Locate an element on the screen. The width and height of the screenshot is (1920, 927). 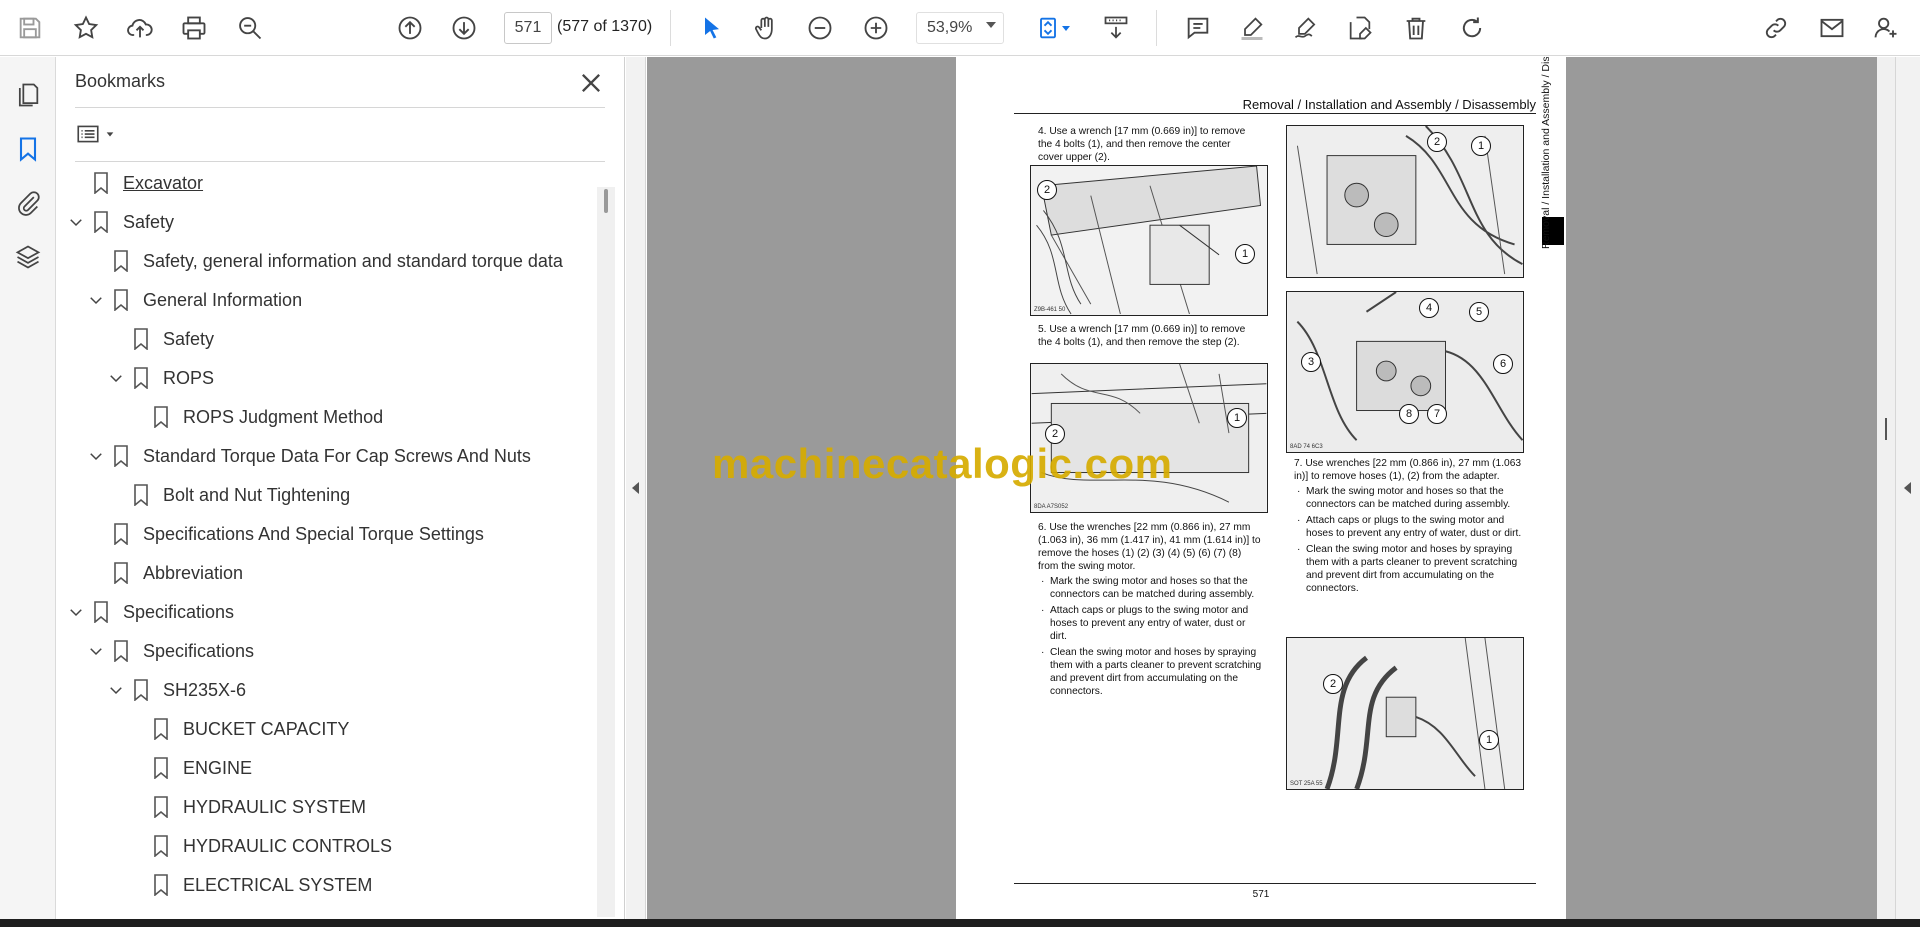
bookmark-panel-icon is located at coordinates (28, 149).